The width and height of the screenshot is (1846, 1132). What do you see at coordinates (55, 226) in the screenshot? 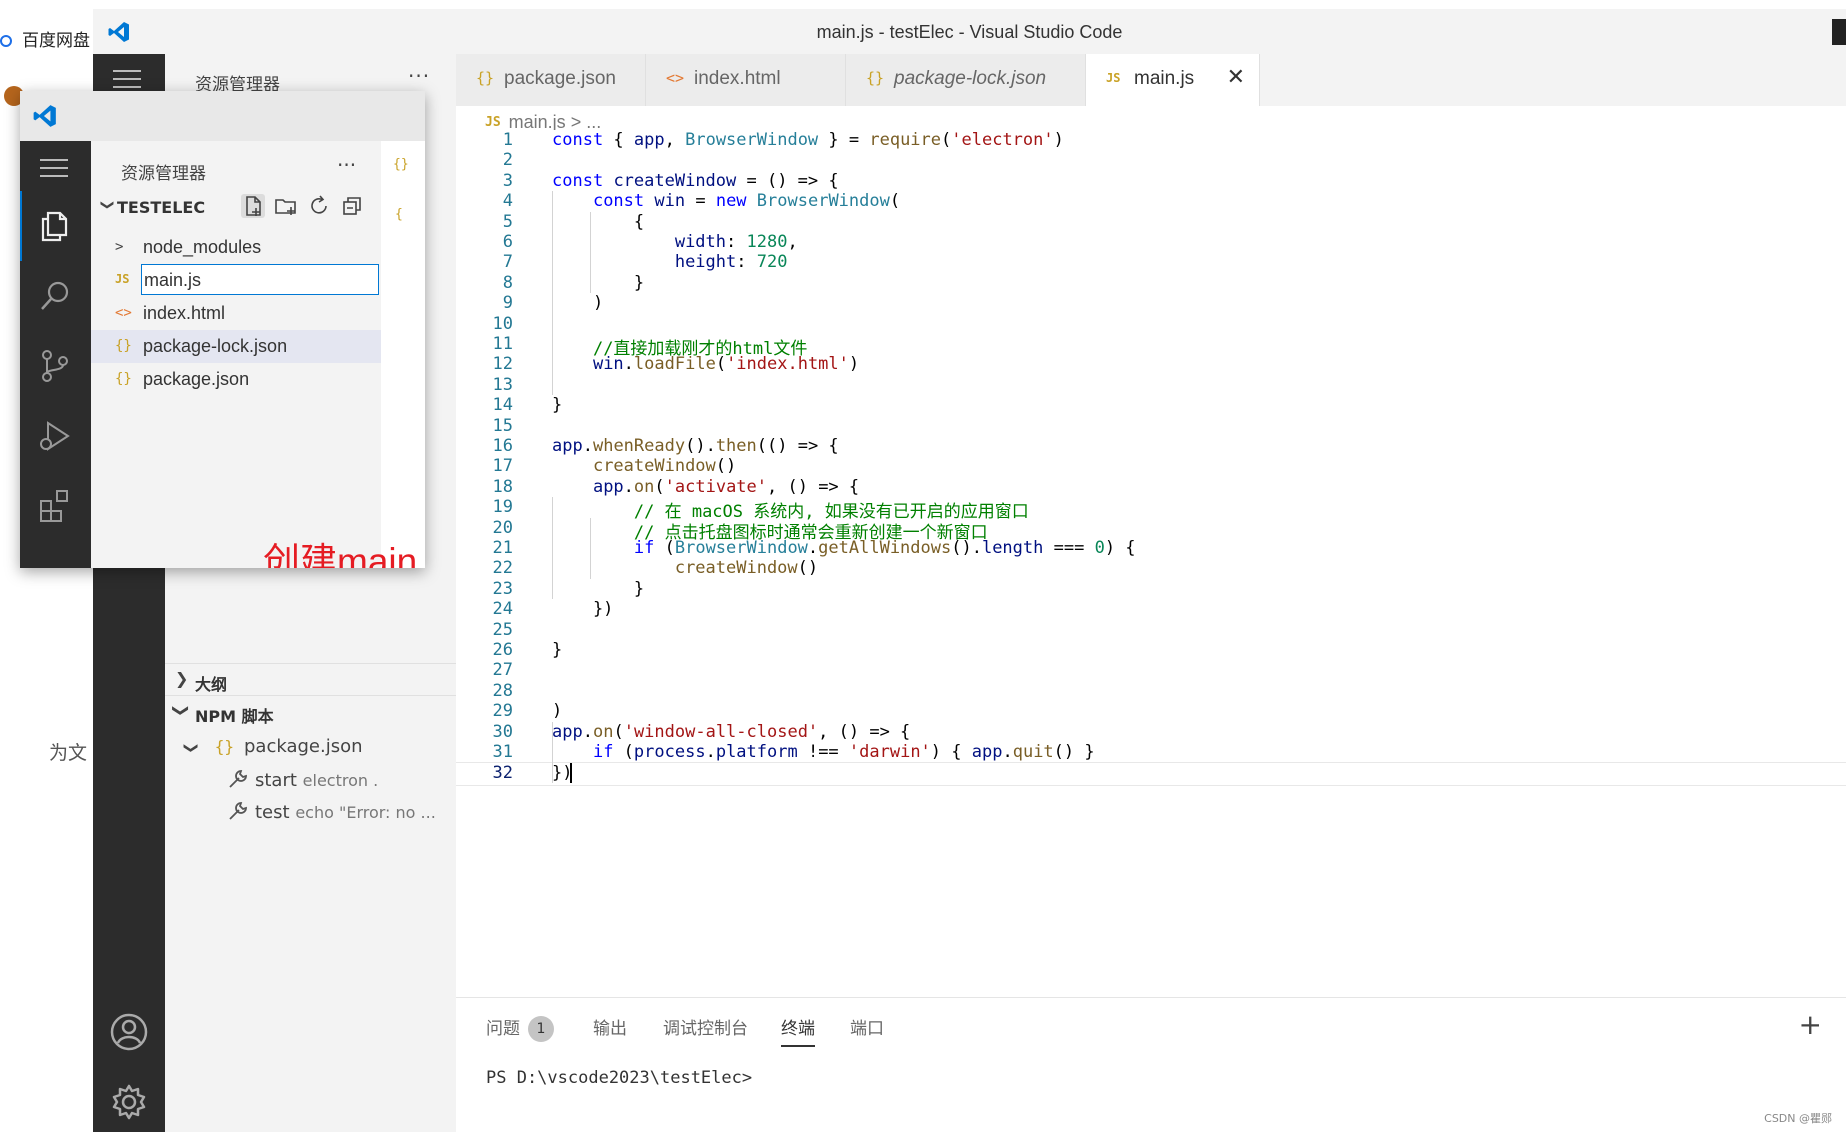
I see `explorer-files-icon` at bounding box center [55, 226].